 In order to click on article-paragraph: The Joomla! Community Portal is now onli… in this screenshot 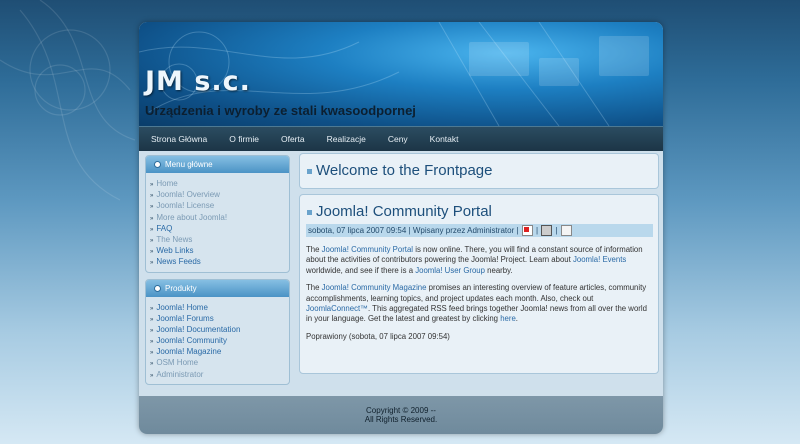, I will do `click(474, 260)`.